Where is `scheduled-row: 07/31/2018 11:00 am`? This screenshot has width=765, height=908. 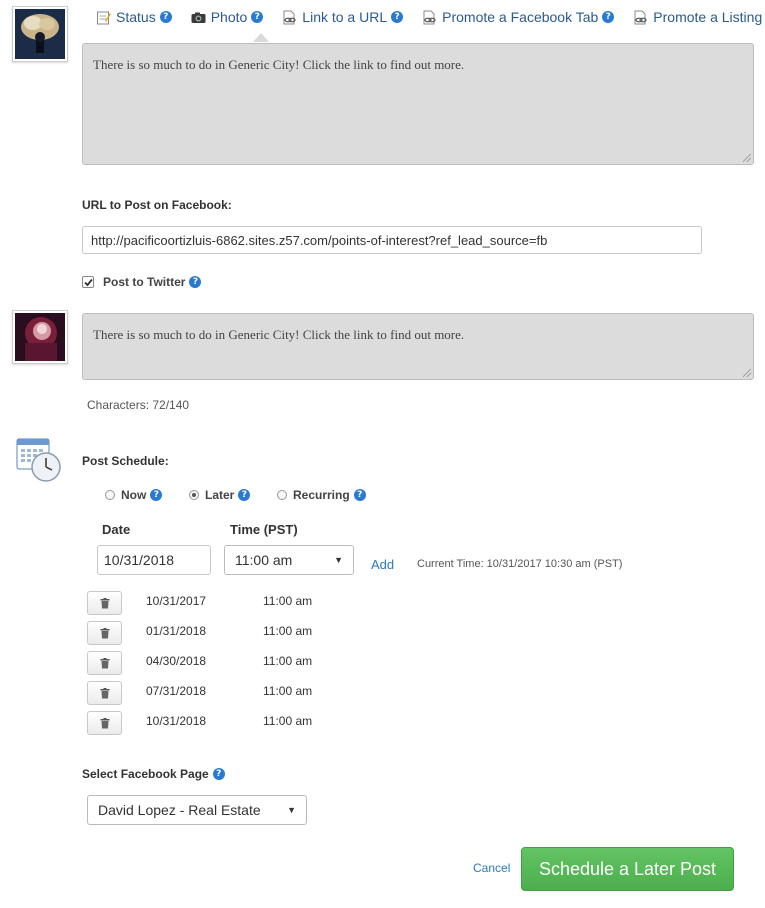 scheduled-row: 07/31/2018 11:00 am is located at coordinates (237, 693).